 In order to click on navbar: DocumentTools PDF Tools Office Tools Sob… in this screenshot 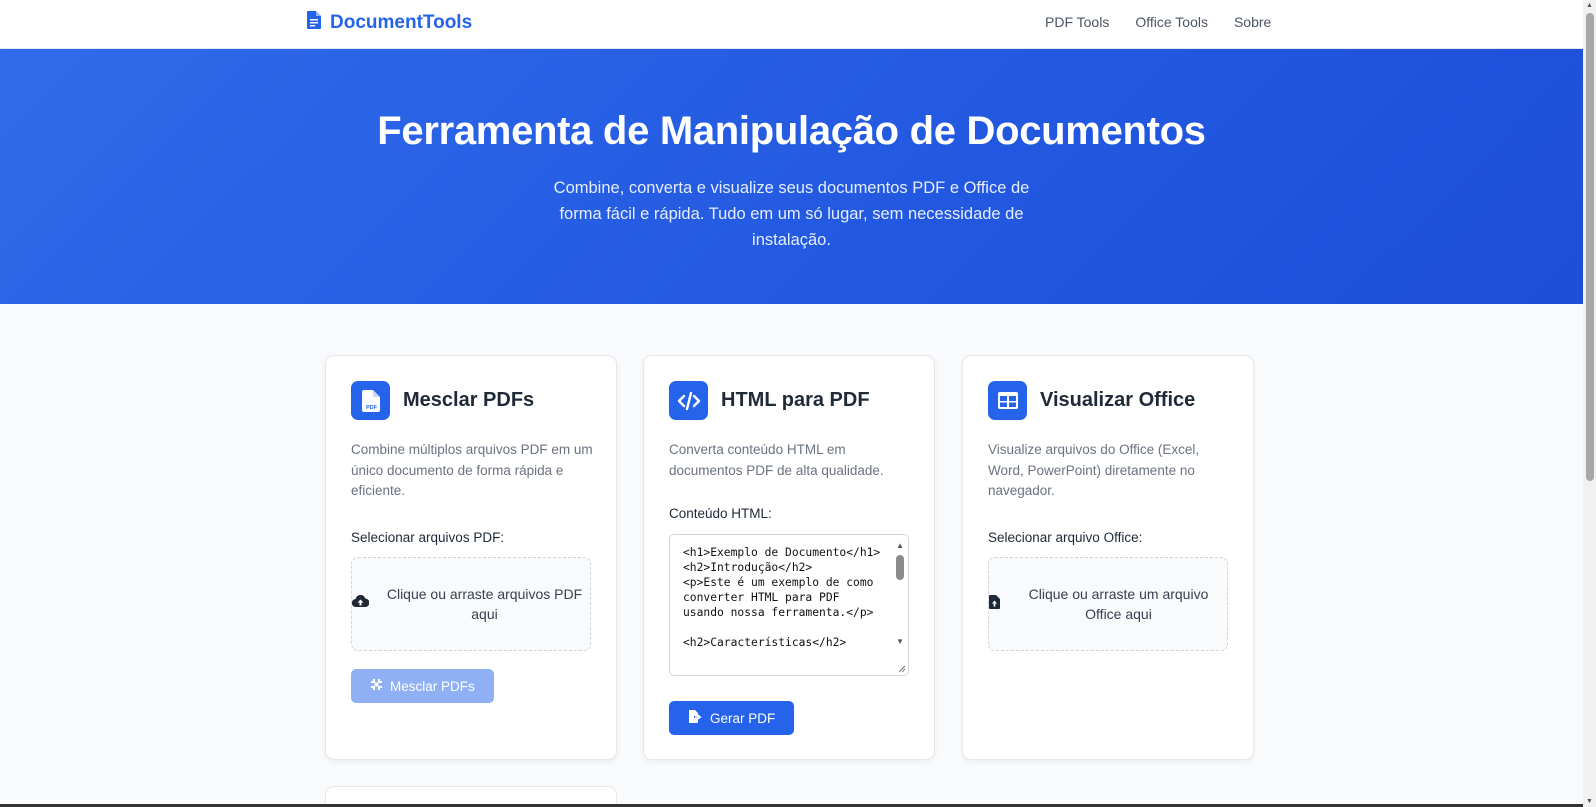, I will do `click(791, 24)`.